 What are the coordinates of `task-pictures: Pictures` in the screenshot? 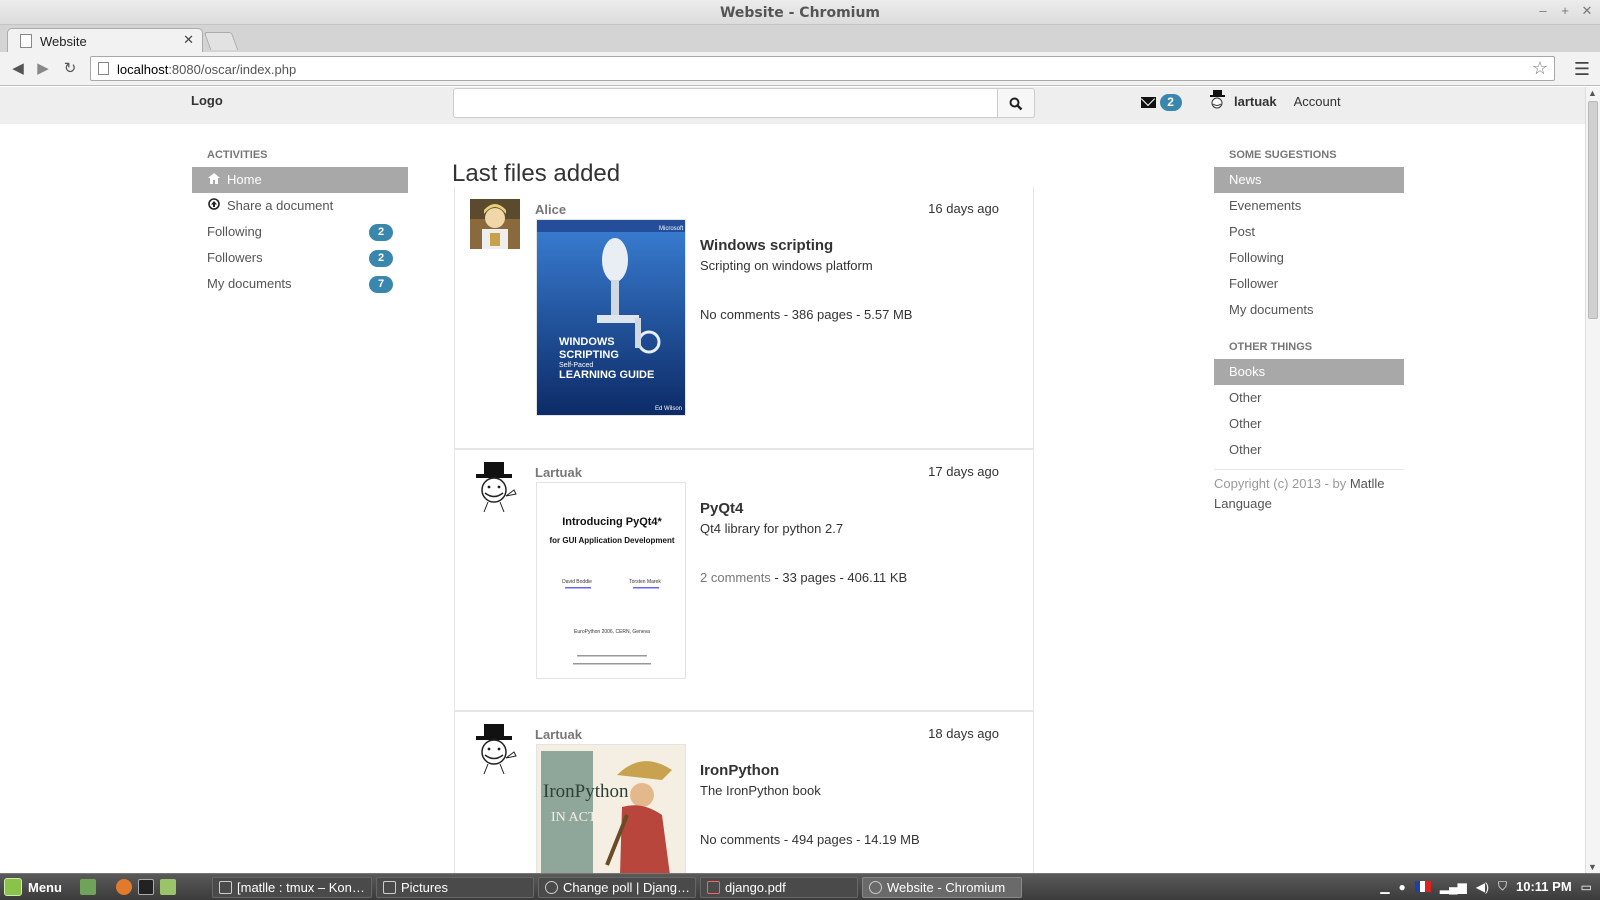 It's located at (455, 887).